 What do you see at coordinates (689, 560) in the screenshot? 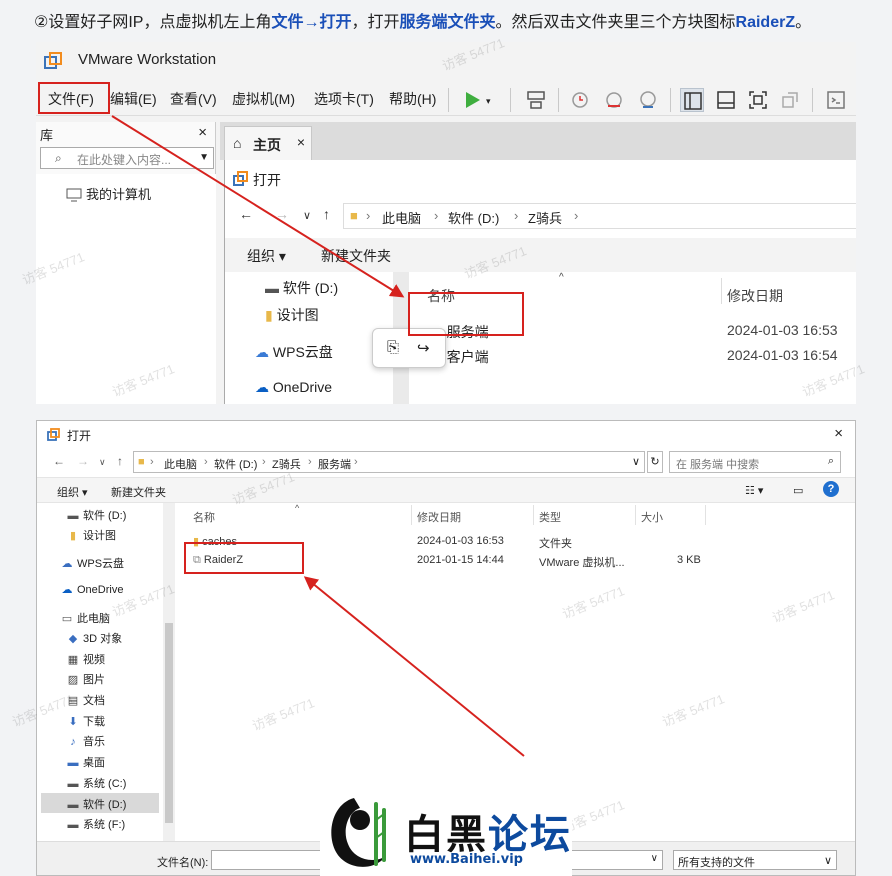
I see `file-size: 3 KB` at bounding box center [689, 560].